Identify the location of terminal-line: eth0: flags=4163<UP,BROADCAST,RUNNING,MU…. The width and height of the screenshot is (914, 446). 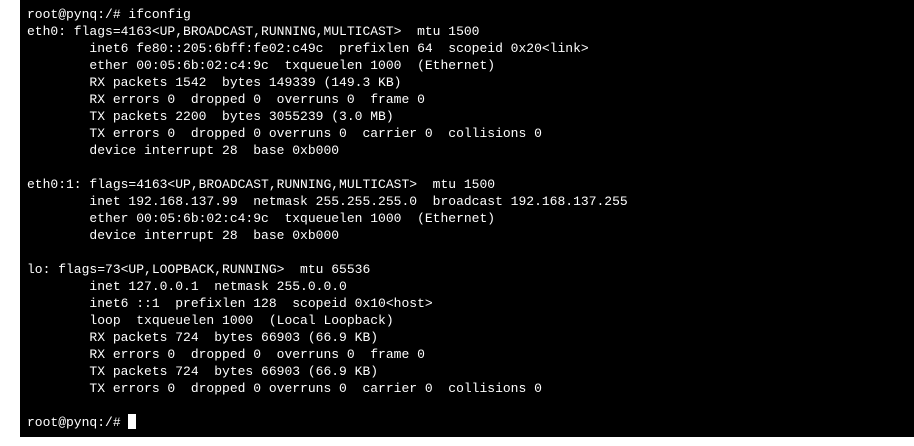
(253, 31).